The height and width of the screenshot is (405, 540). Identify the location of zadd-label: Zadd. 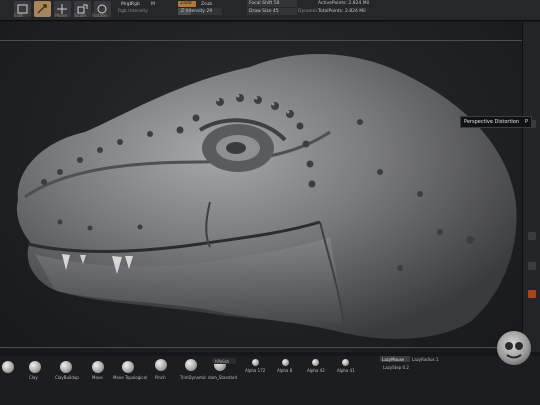
(186, 3).